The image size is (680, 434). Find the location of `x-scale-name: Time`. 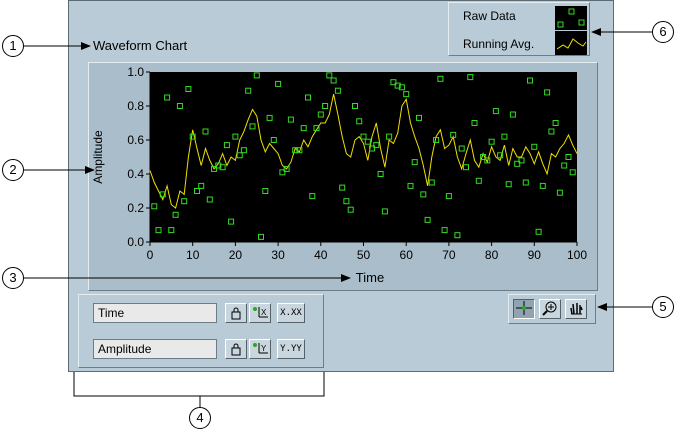

x-scale-name: Time is located at coordinates (155, 313).